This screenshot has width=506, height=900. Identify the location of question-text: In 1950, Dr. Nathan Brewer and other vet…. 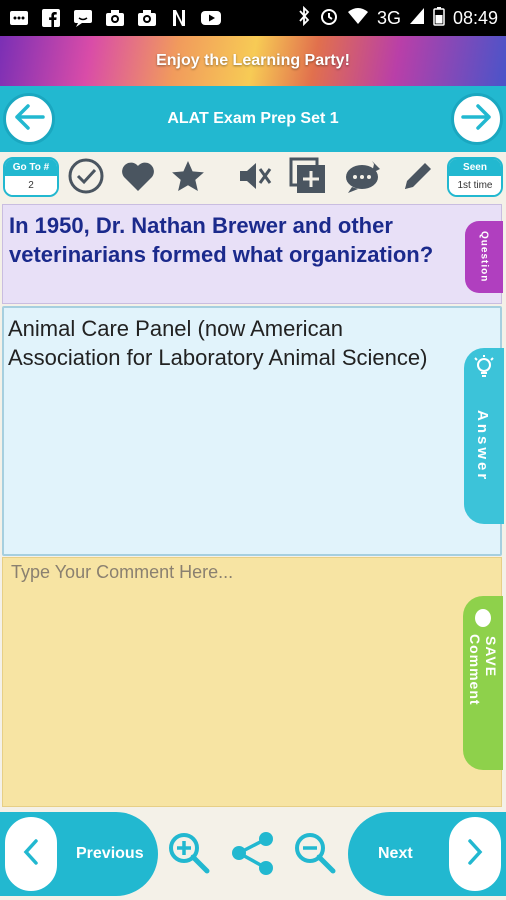
(221, 240).